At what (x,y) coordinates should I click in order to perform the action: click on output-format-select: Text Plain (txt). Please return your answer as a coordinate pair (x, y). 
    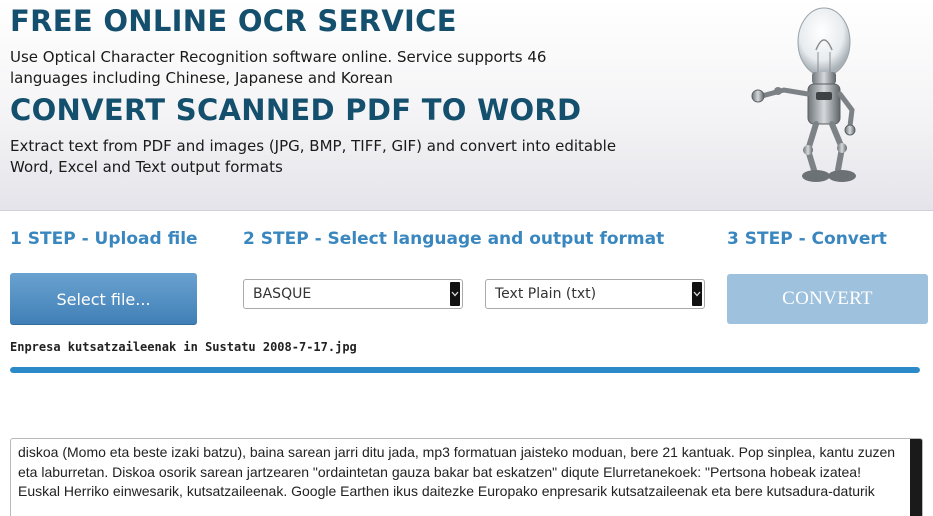
    Looking at the image, I should click on (595, 294).